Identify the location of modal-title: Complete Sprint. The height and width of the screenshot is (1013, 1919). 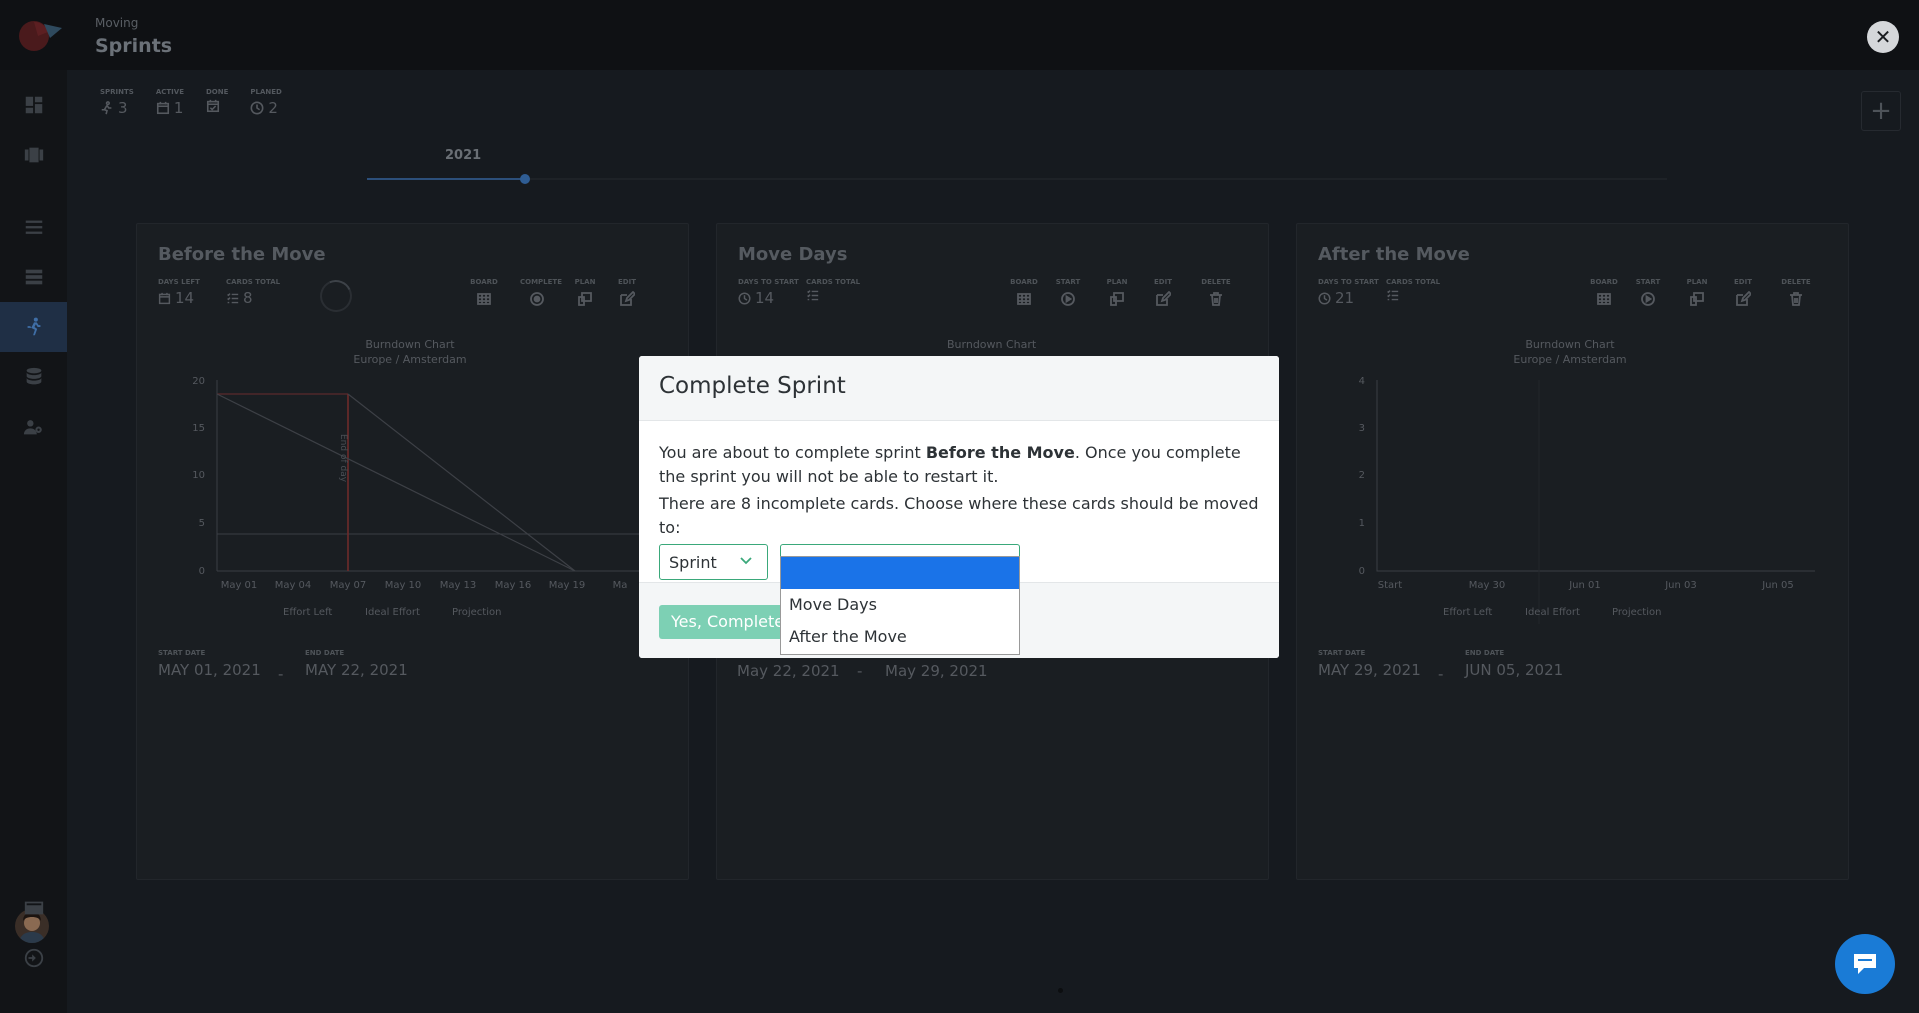
(752, 386).